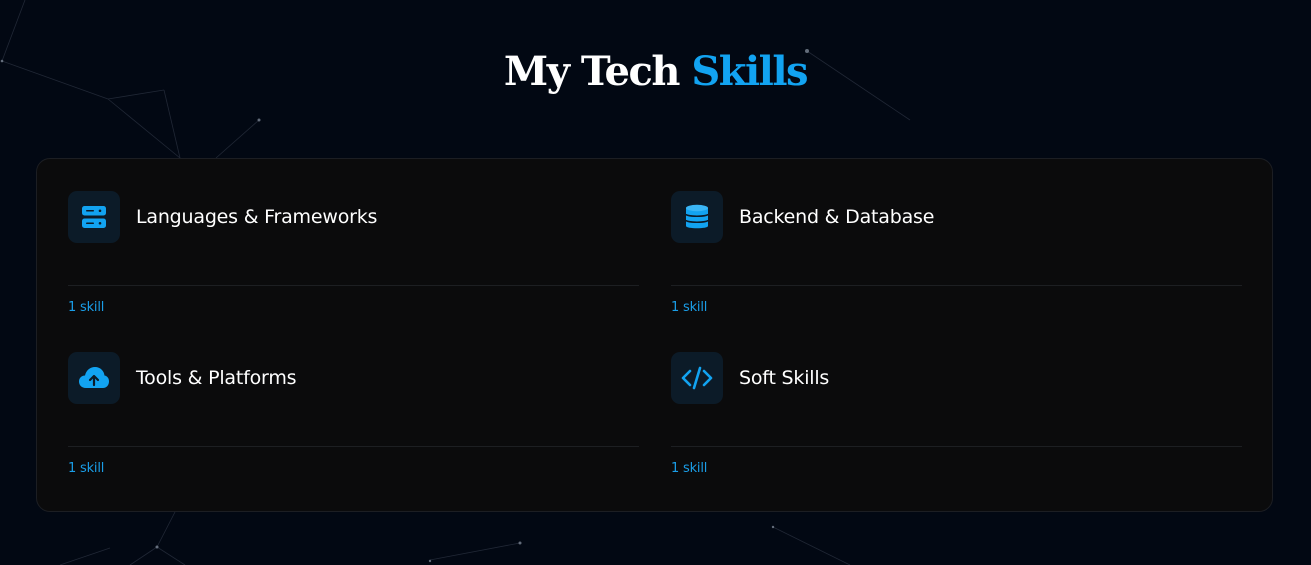 This screenshot has height=565, width=1311. Describe the element at coordinates (749, 71) in the screenshot. I see `title-highlight: Skills` at that location.